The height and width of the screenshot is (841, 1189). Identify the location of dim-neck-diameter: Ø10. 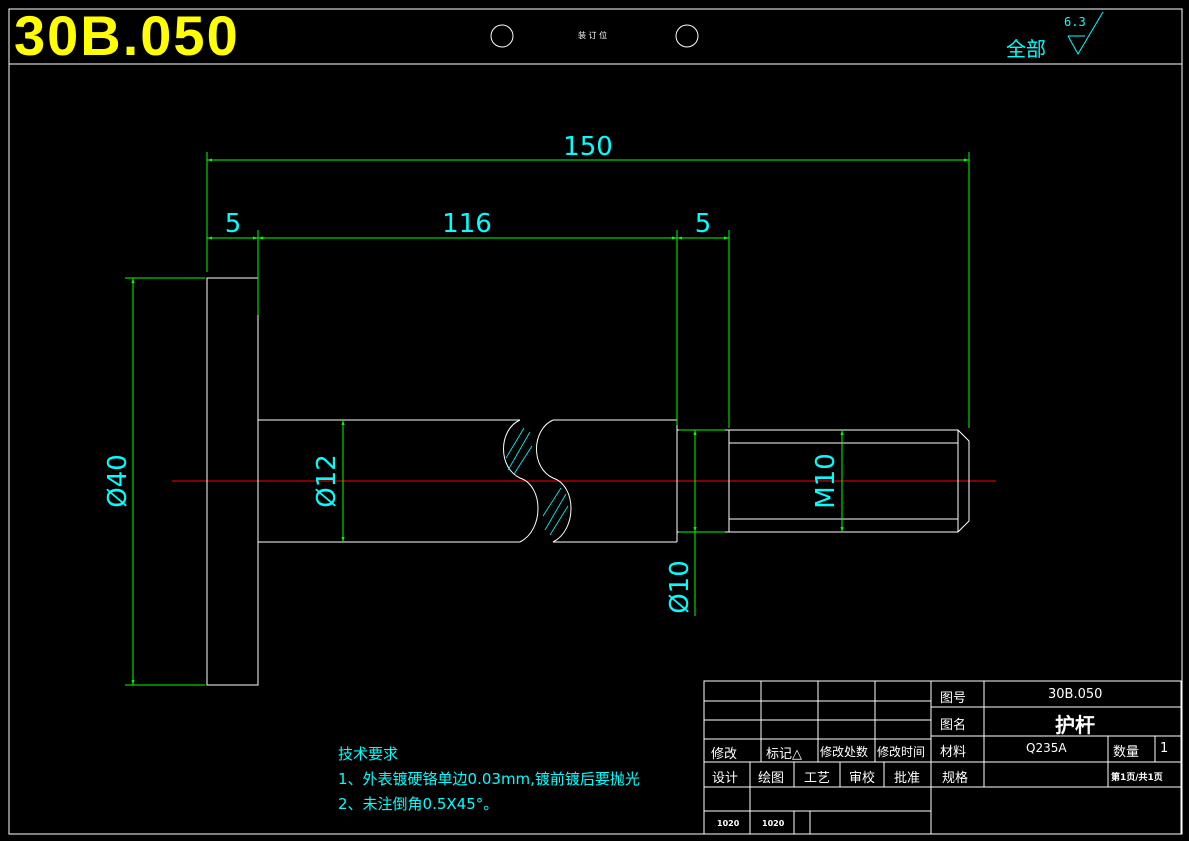
(680, 587).